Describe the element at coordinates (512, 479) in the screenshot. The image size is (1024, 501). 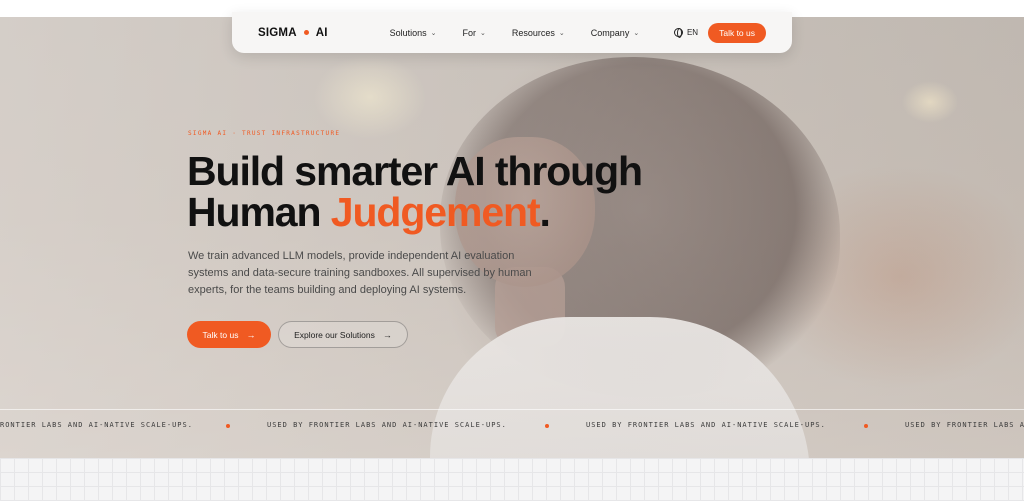
I see `next-section-grid` at that location.